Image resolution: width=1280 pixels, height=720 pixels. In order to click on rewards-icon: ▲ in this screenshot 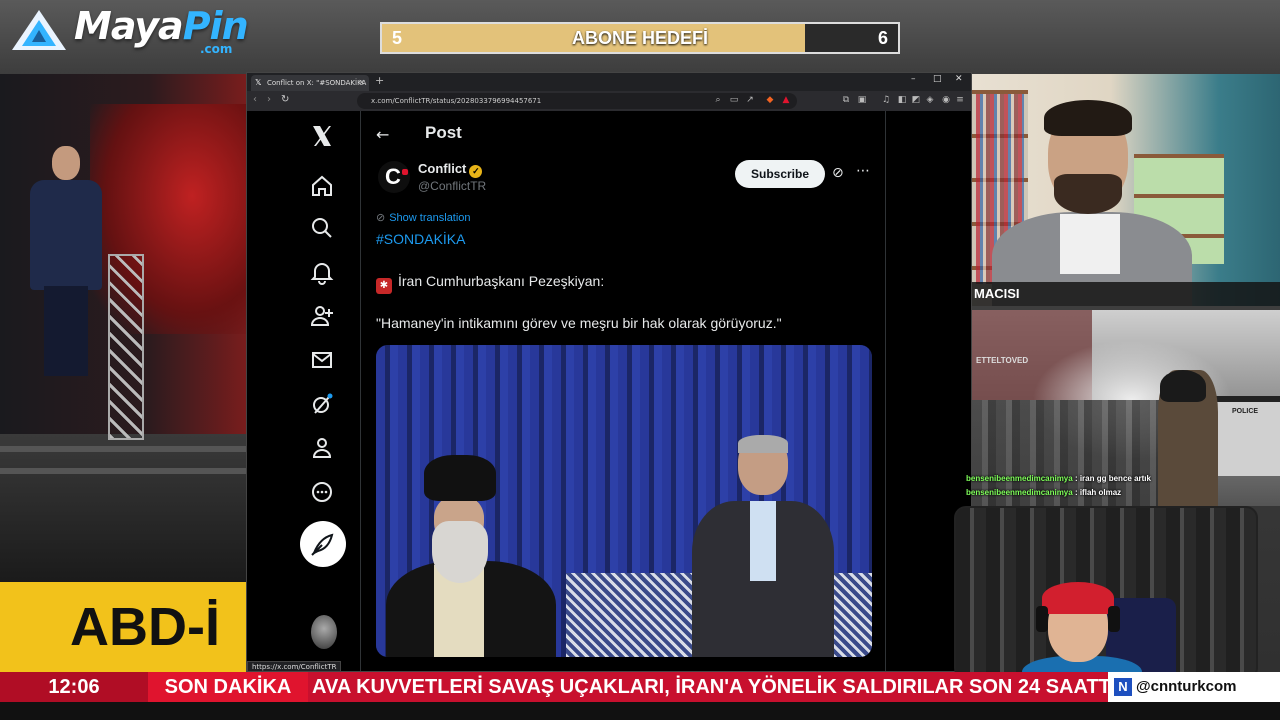, I will do `click(786, 100)`.